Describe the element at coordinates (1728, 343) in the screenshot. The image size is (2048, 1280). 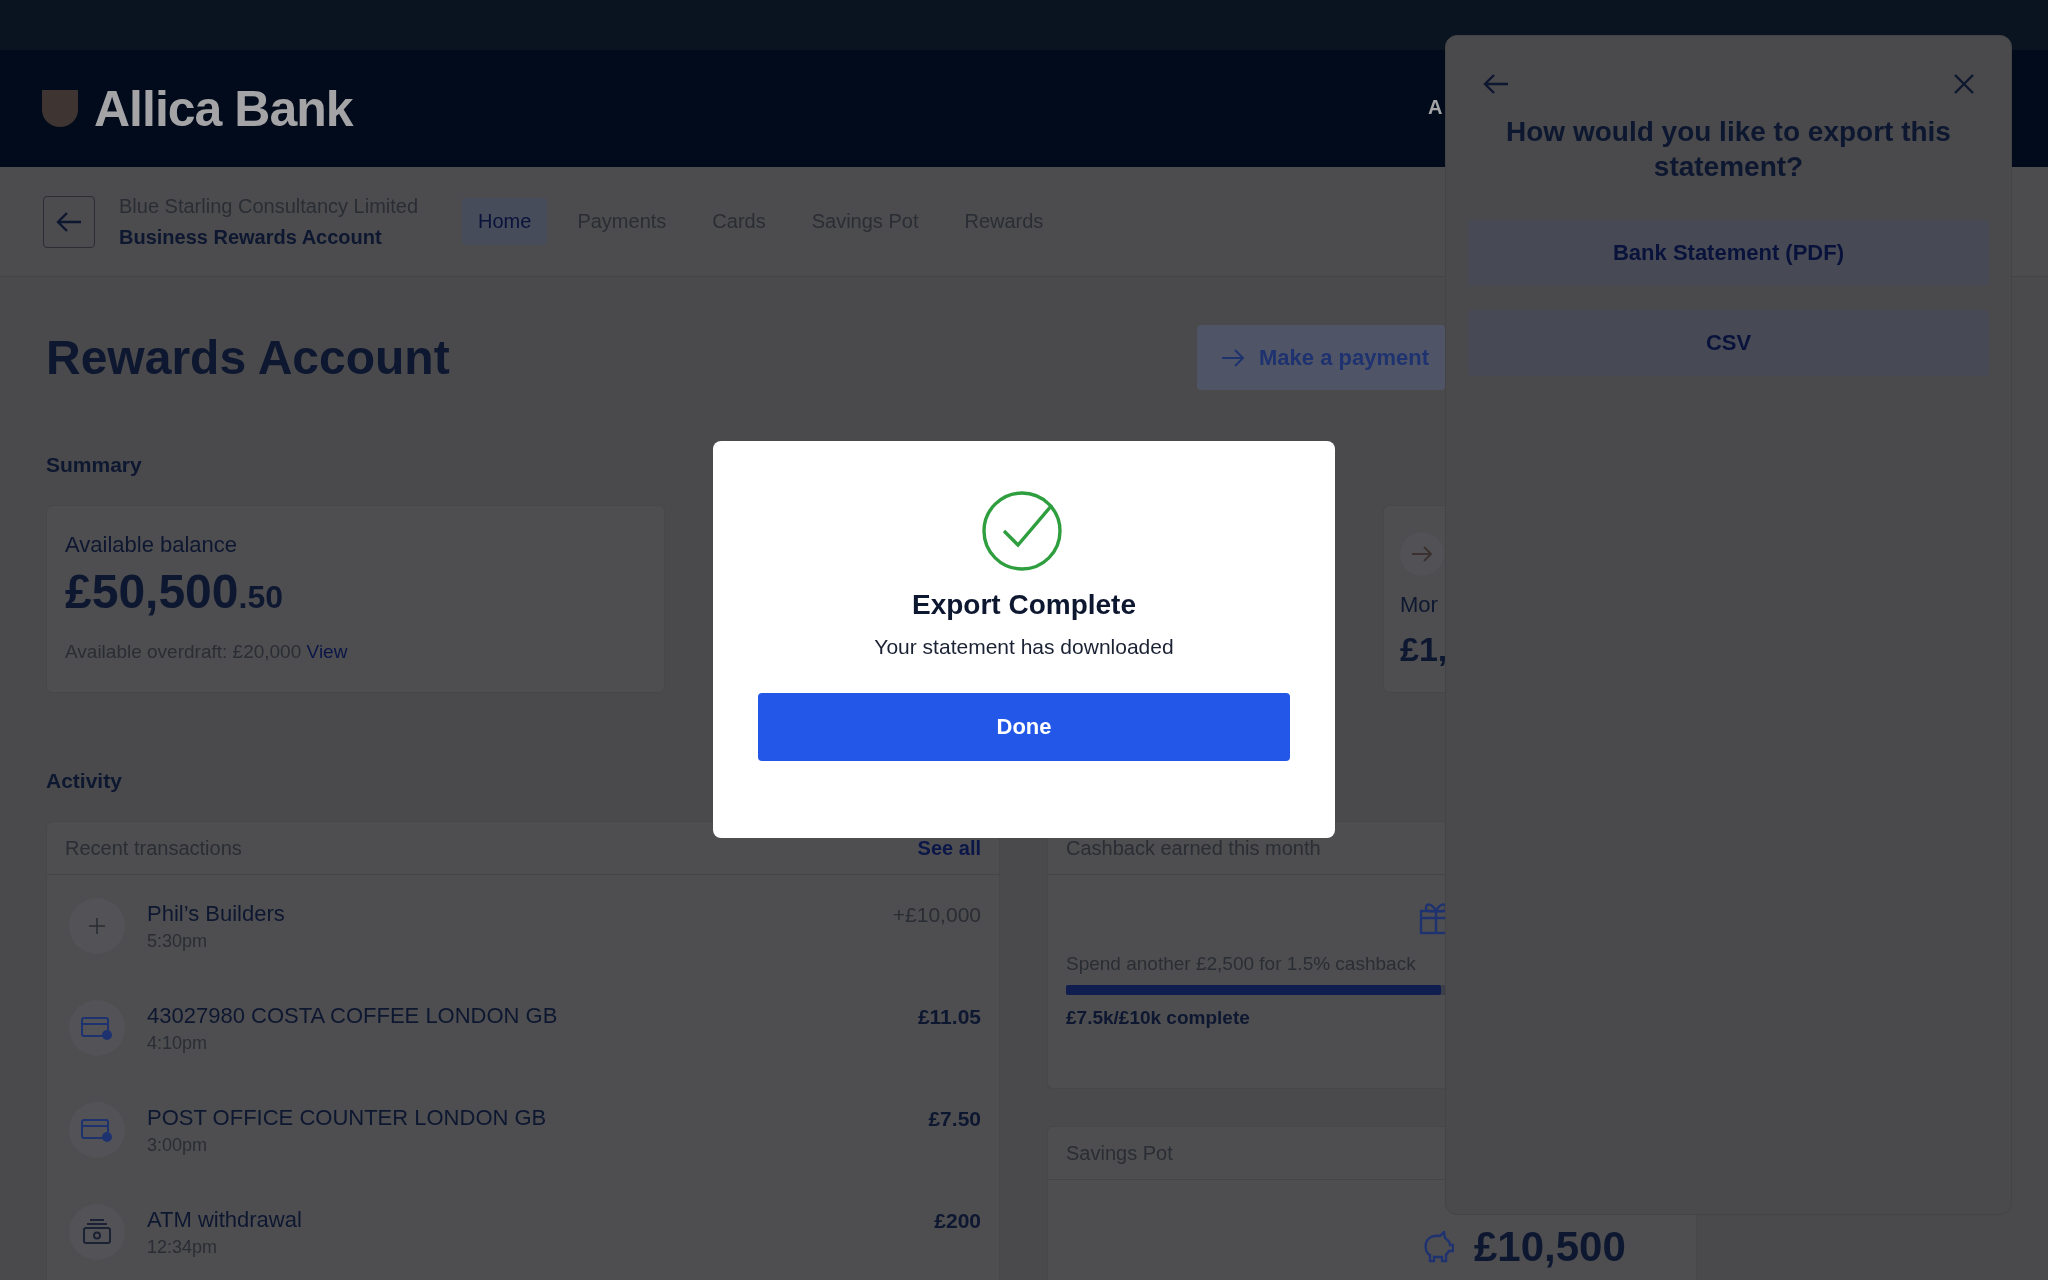
I see `export-option-button: CSV` at that location.